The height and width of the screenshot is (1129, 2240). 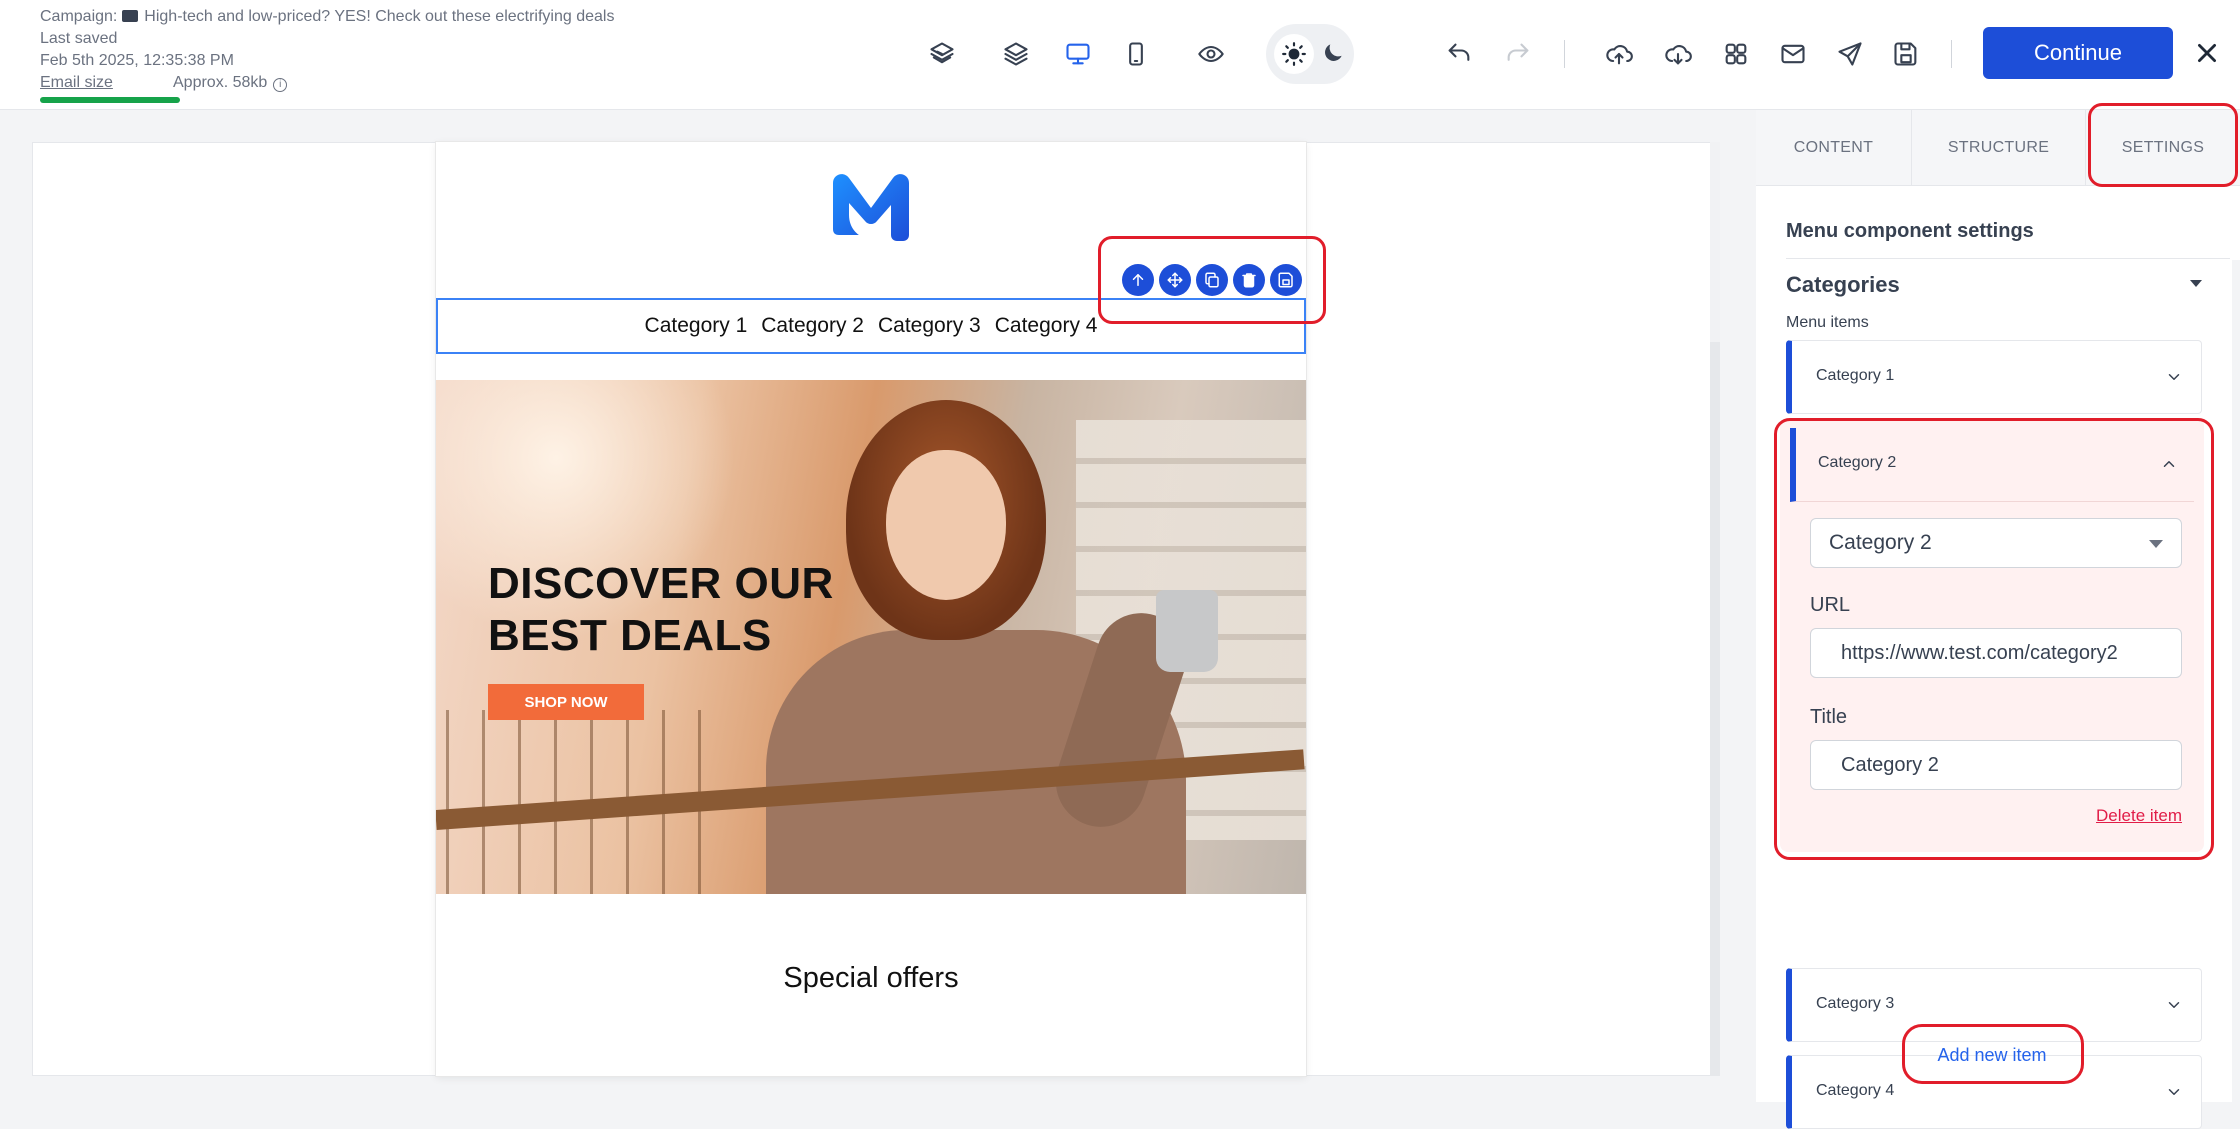 I want to click on panel-scrollbar, so click(x=2236, y=681).